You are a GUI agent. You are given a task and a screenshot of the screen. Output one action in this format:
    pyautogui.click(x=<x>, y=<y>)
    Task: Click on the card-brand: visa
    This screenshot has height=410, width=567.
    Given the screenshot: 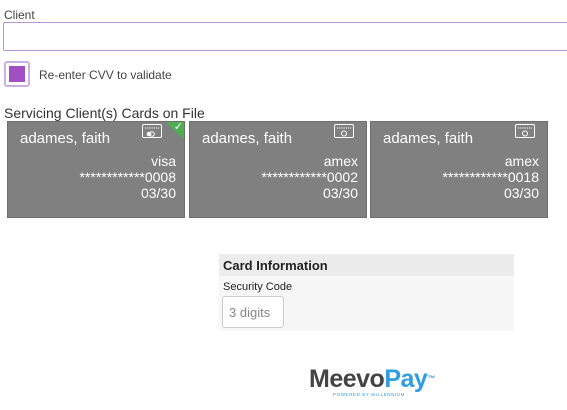 What is the action you would take?
    pyautogui.click(x=163, y=161)
    